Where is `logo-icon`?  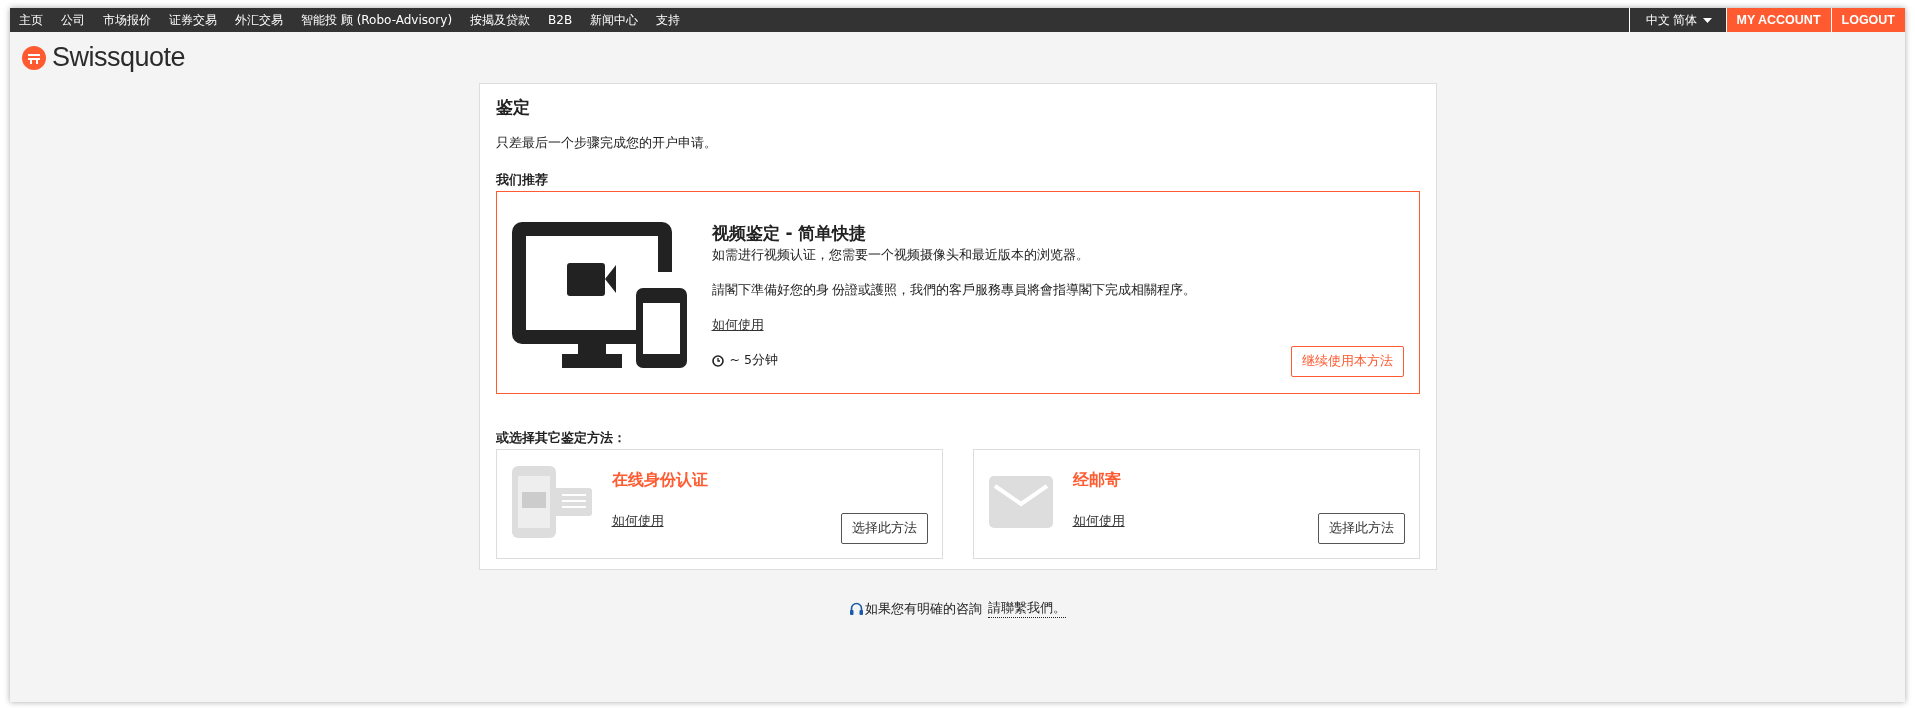 logo-icon is located at coordinates (34, 57).